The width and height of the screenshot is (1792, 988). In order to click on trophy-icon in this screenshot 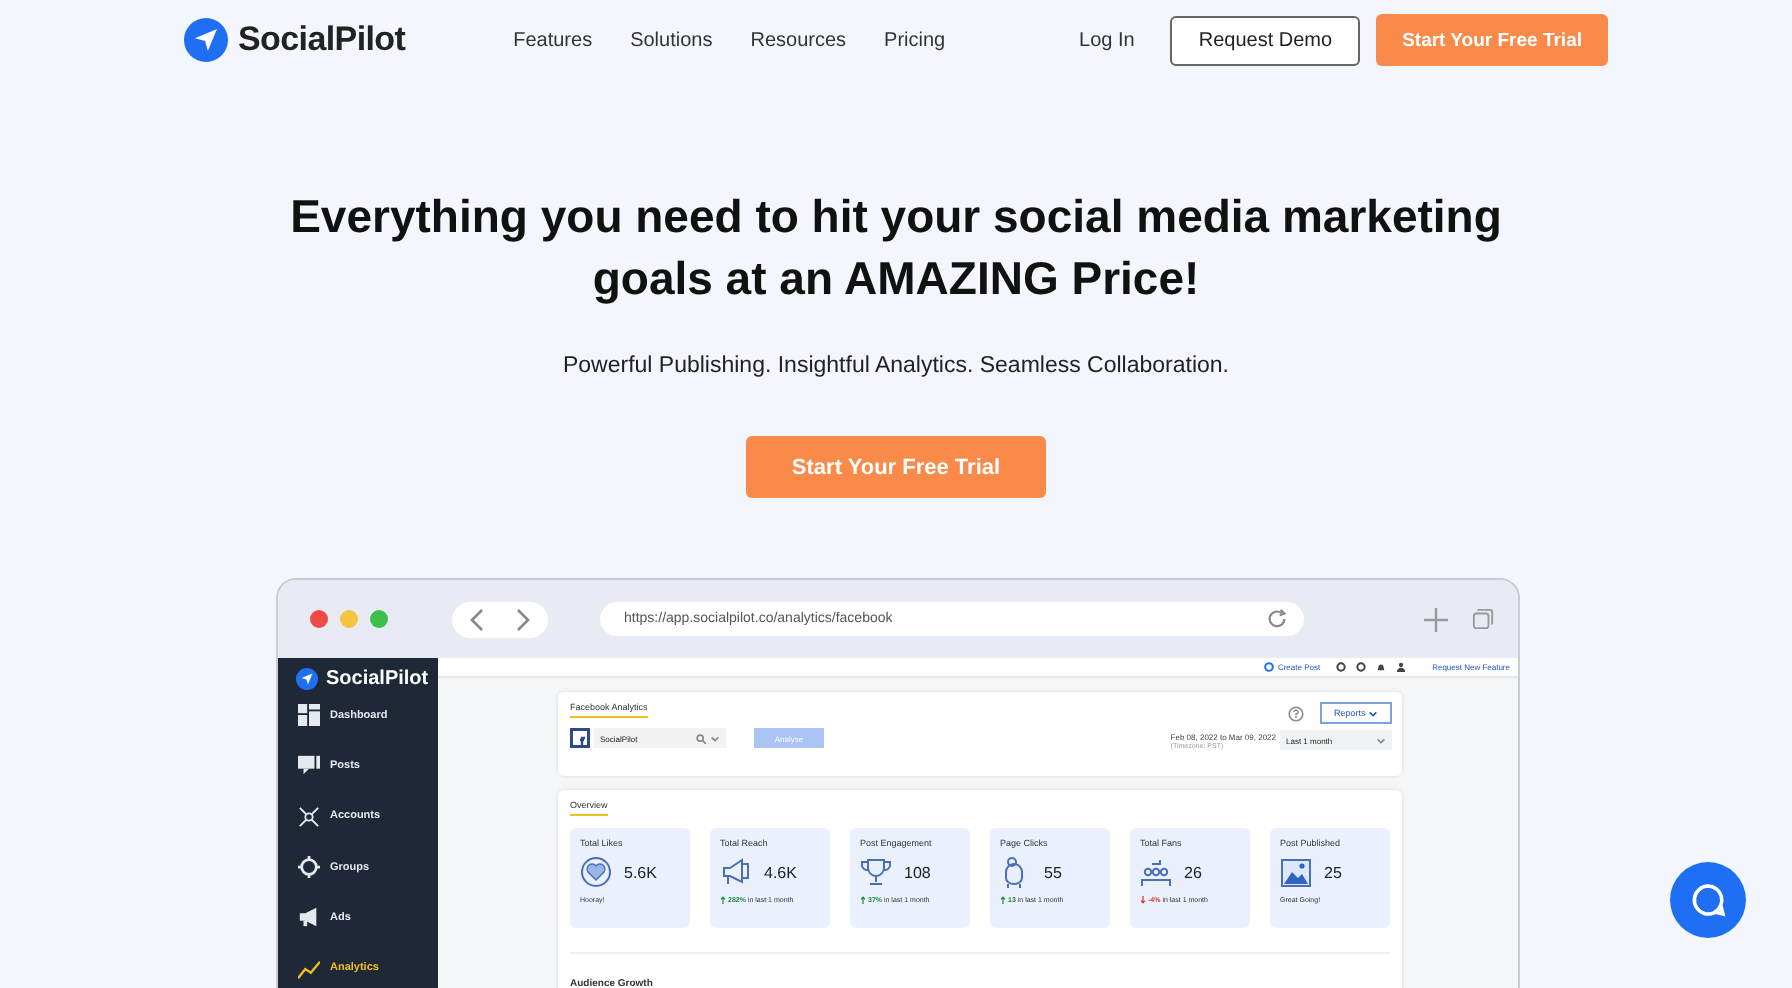, I will do `click(876, 872)`.